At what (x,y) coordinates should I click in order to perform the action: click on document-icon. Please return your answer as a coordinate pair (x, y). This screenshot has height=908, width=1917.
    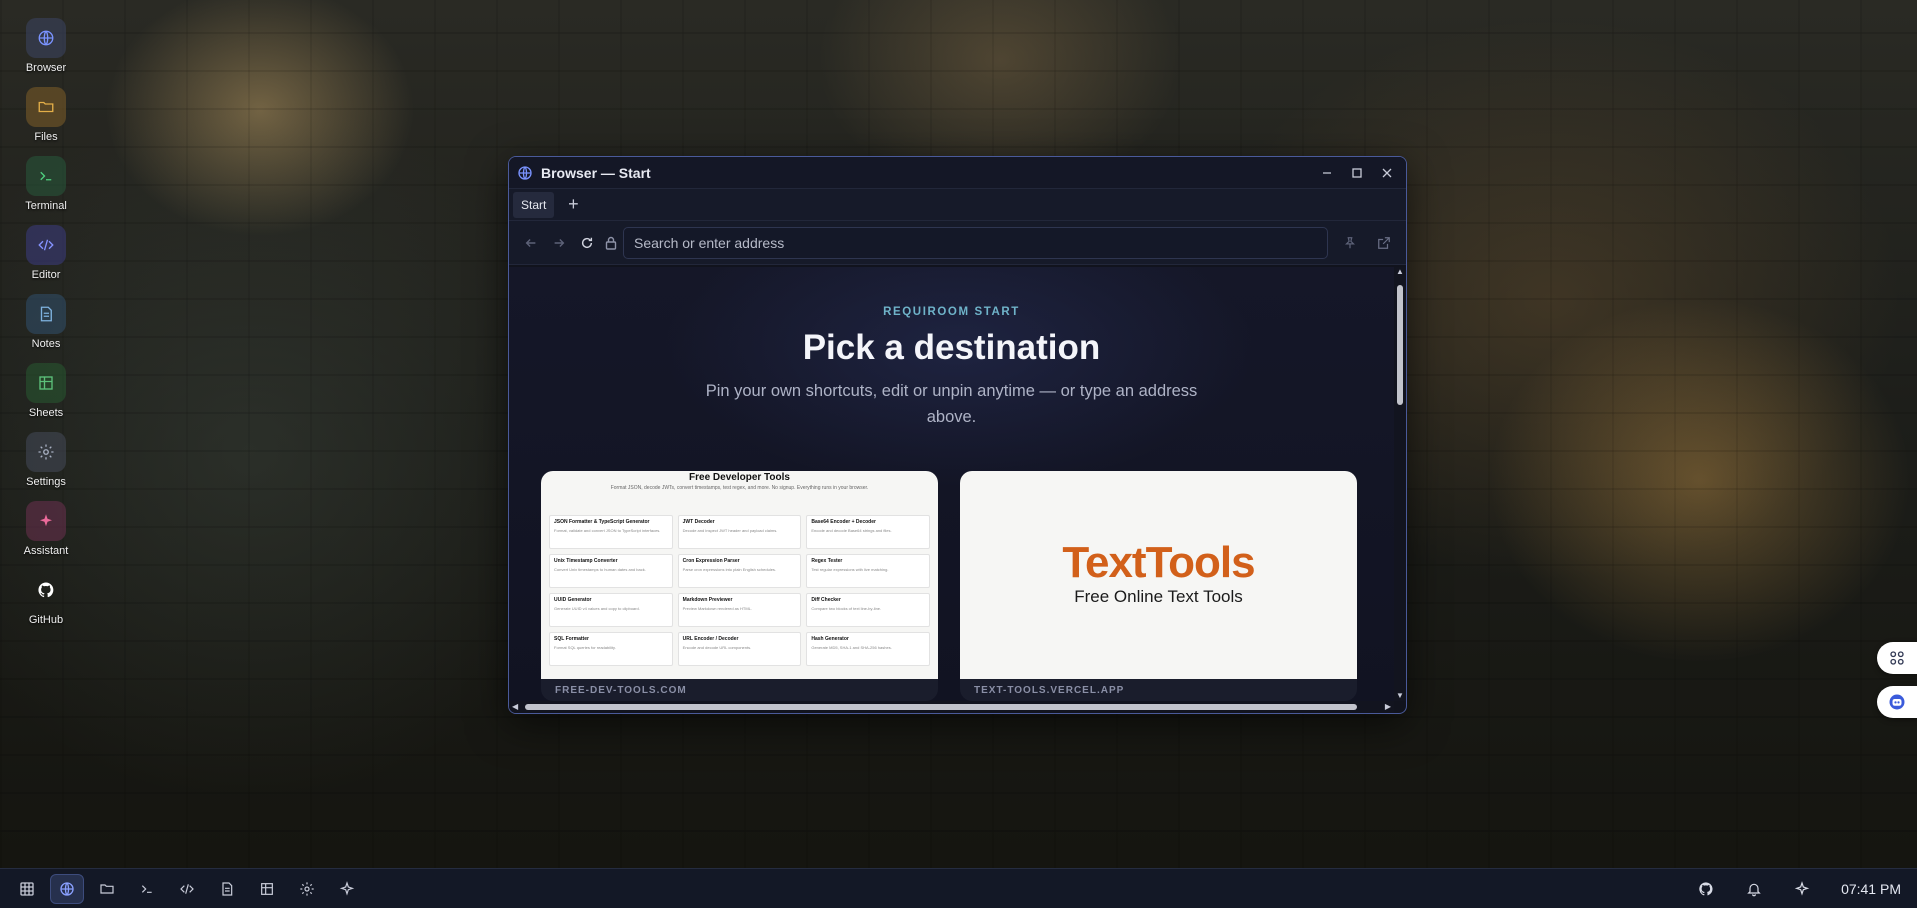
    Looking at the image, I should click on (46, 314).